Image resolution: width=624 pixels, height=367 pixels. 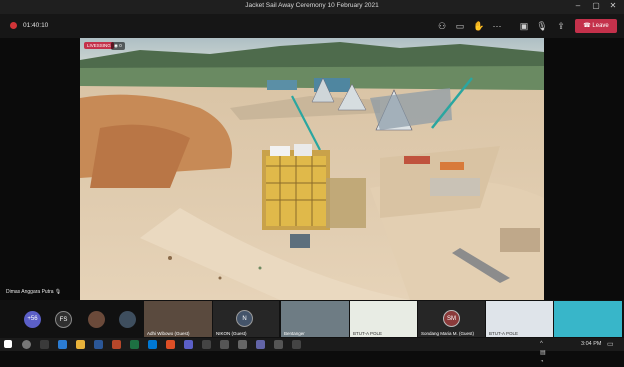 I want to click on leave-button: ☎ Leave, so click(x=596, y=26).